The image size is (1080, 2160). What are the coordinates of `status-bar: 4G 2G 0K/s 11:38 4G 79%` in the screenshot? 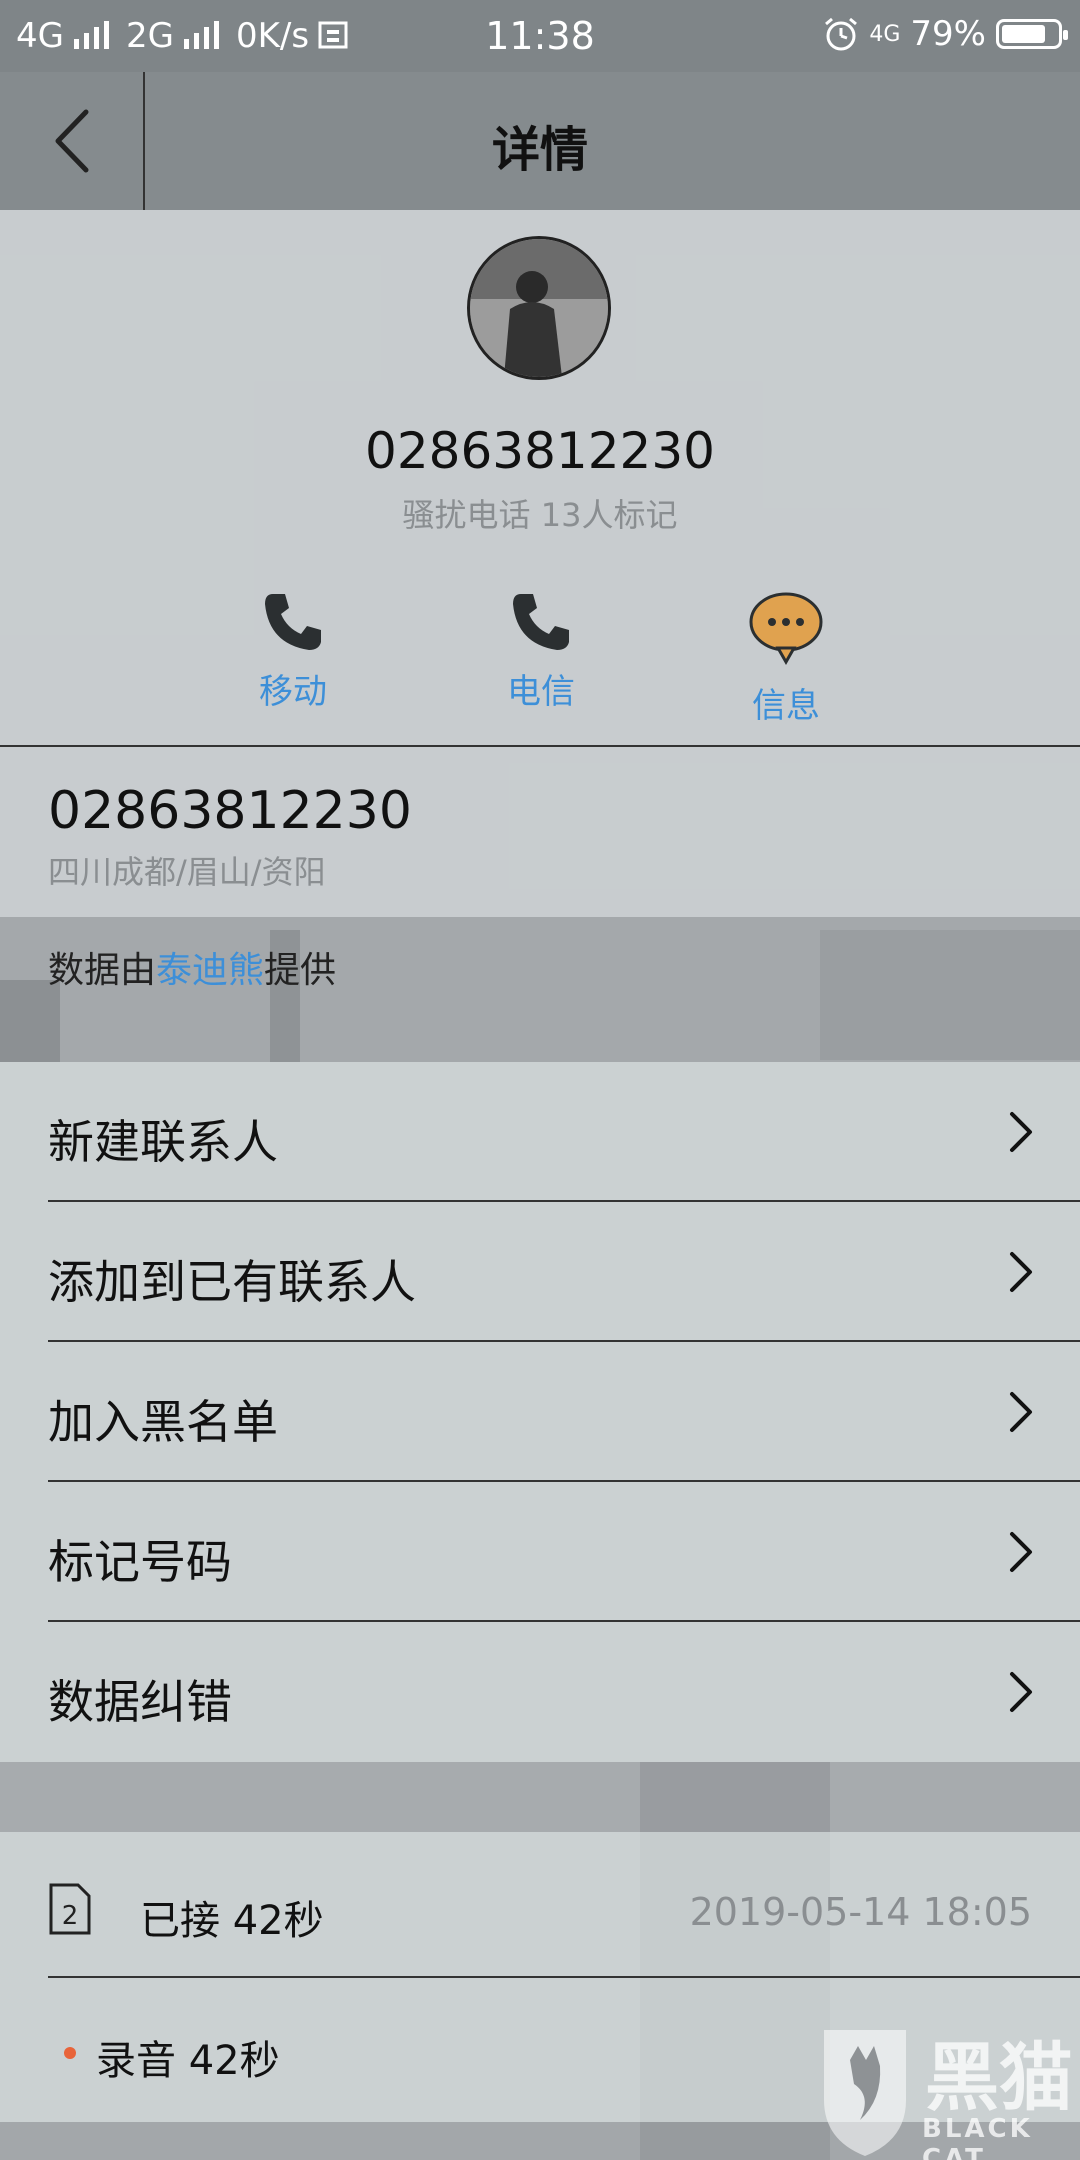 It's located at (540, 36).